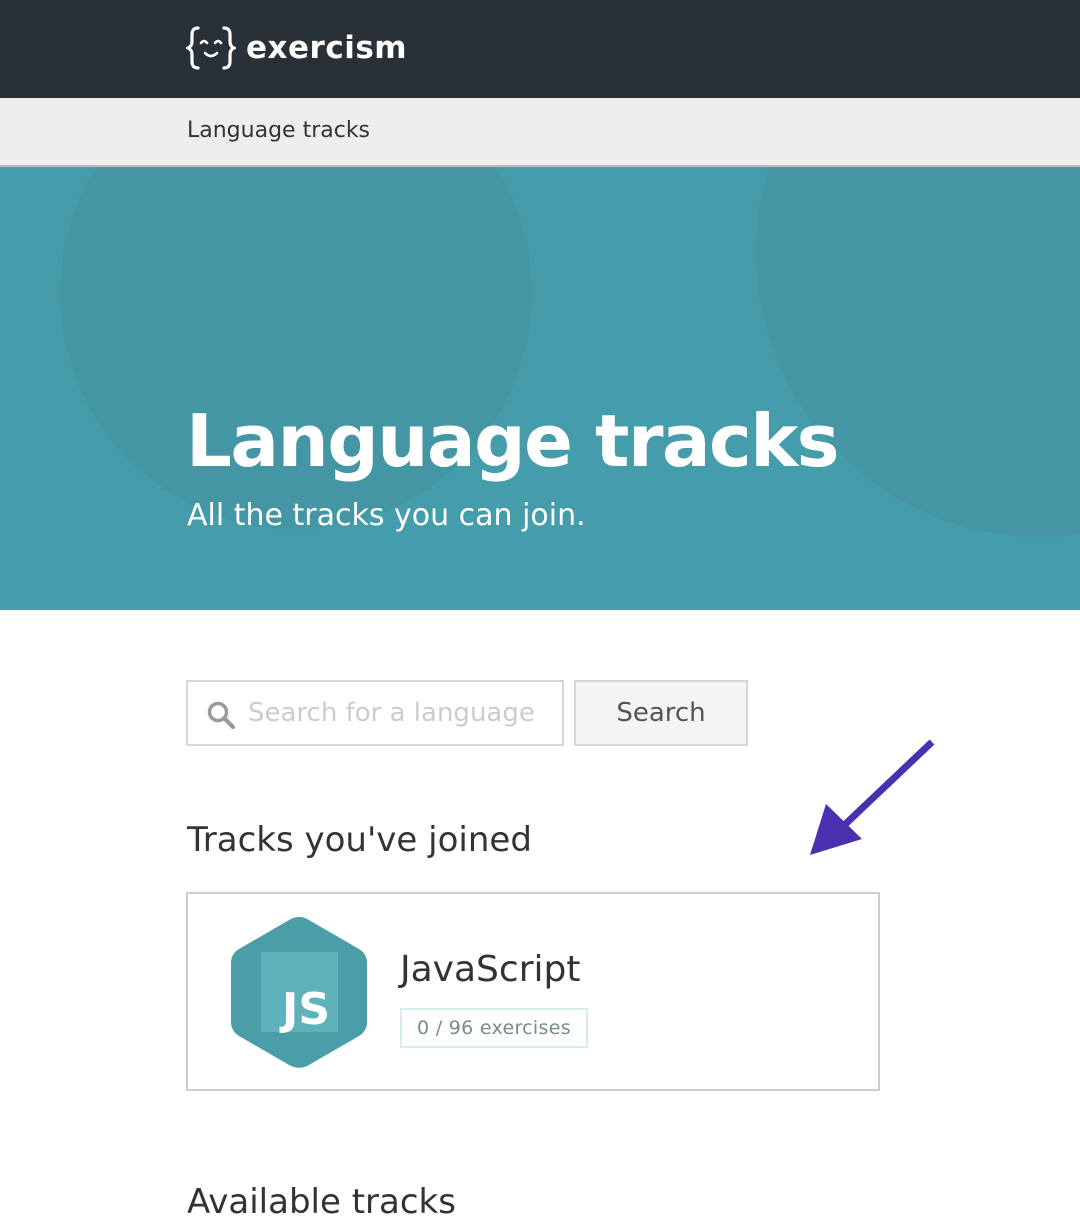 The image size is (1080, 1222). I want to click on annotation-arrow-icon, so click(872, 797).